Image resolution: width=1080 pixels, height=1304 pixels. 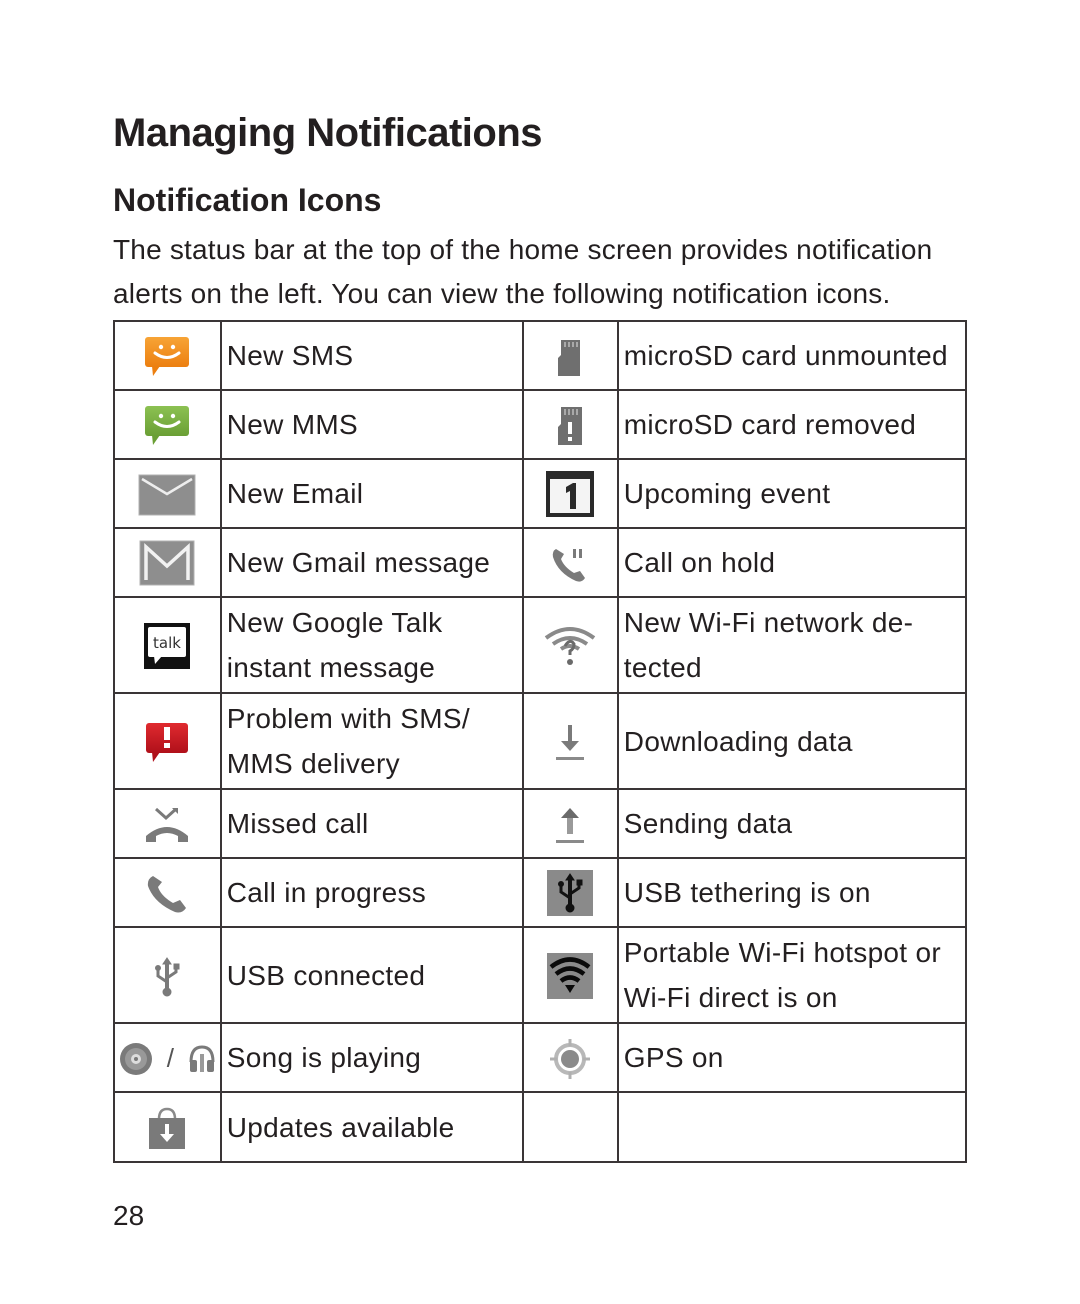 I want to click on usb-icon, so click(x=167, y=977).